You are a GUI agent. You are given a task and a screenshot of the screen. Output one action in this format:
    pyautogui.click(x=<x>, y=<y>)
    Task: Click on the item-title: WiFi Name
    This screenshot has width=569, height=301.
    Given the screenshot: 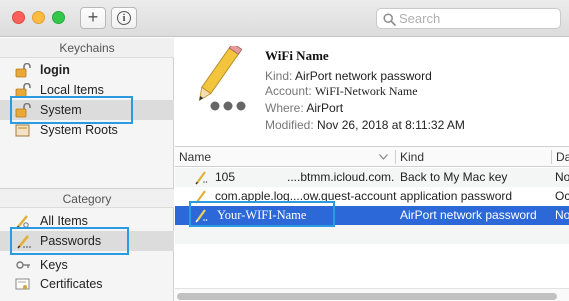 What is the action you would take?
    pyautogui.click(x=297, y=55)
    